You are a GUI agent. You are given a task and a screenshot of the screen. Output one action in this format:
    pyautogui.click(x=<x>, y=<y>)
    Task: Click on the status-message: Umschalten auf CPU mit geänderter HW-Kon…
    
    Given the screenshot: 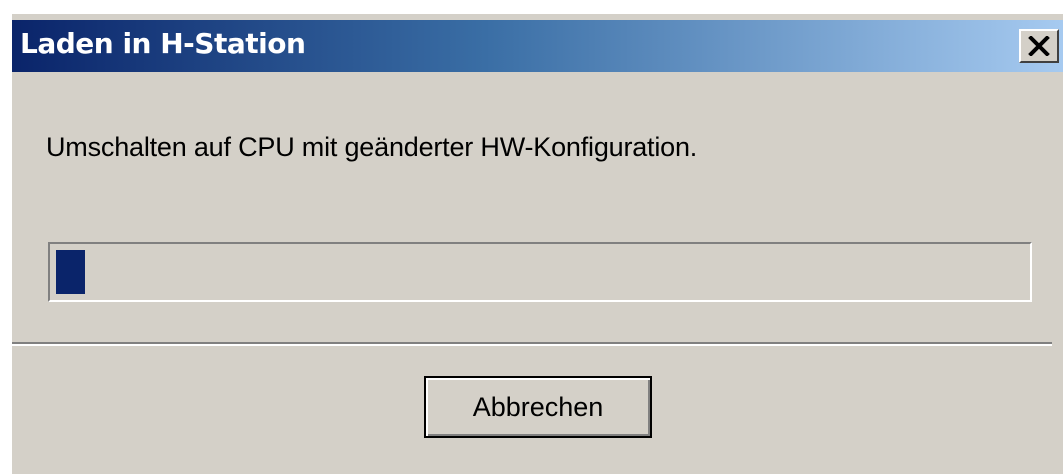 What is the action you would take?
    pyautogui.click(x=372, y=147)
    